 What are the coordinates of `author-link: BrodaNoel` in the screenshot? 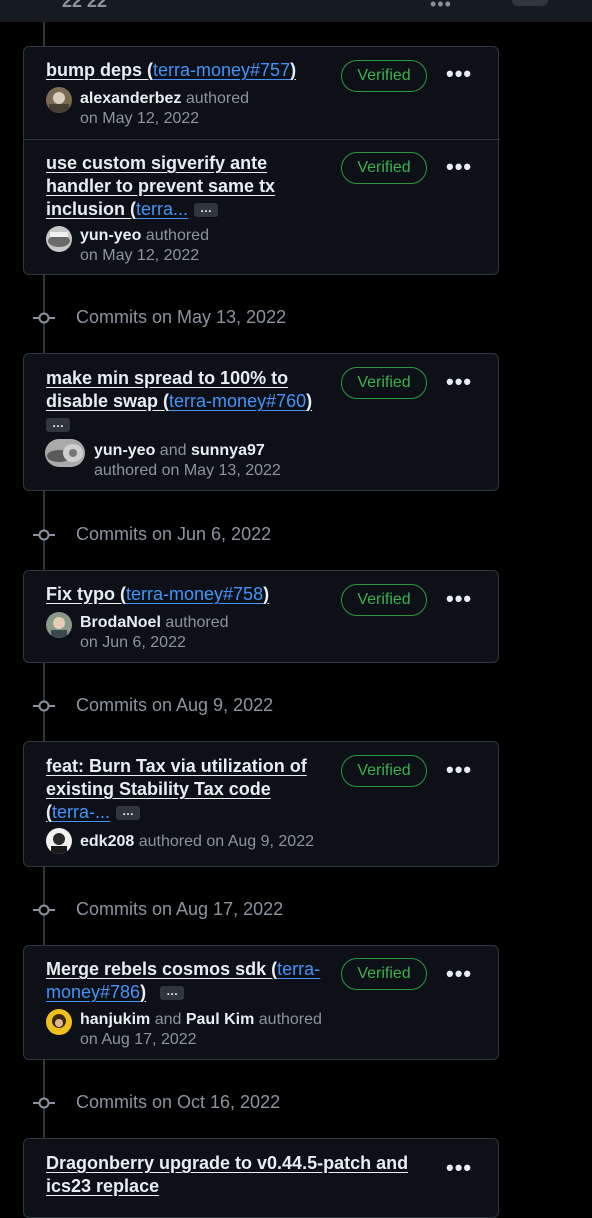 It's located at (120, 622).